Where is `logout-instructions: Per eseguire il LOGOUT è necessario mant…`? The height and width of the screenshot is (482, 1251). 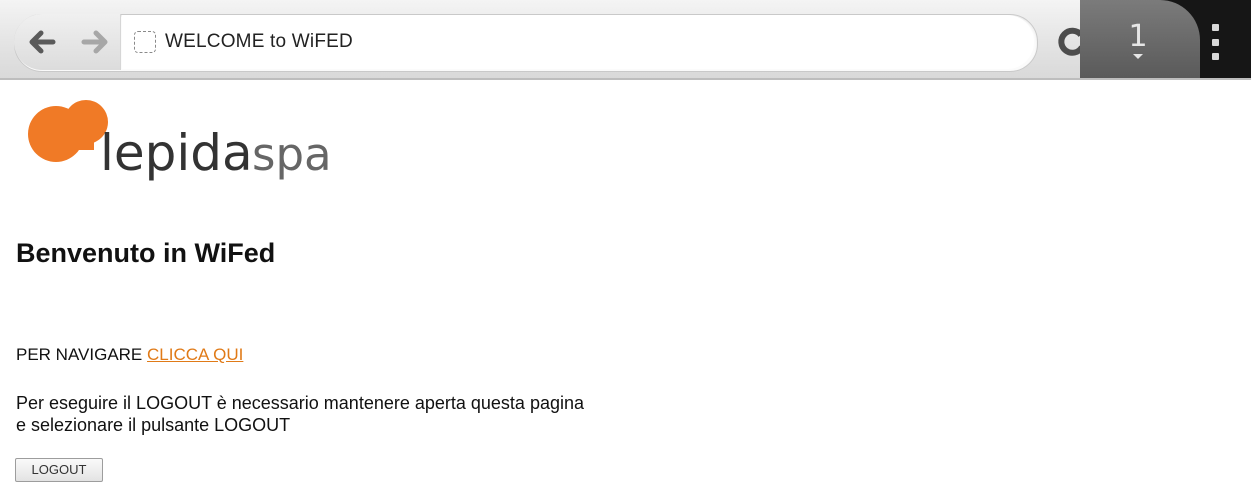 logout-instructions: Per eseguire il LOGOUT è necessario mant… is located at coordinates (300, 414).